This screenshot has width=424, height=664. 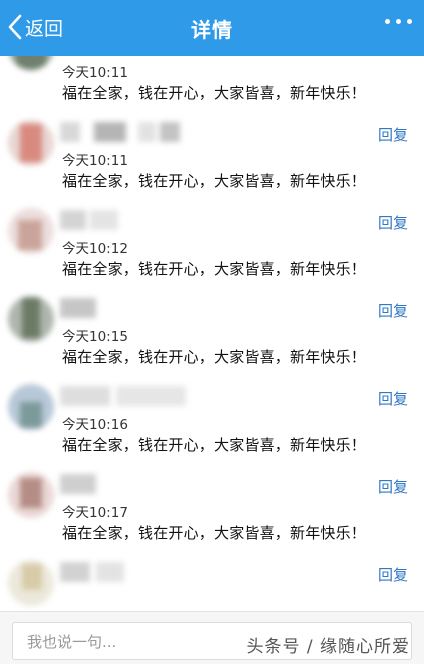 I want to click on comment-item: 回复, so click(x=212, y=585).